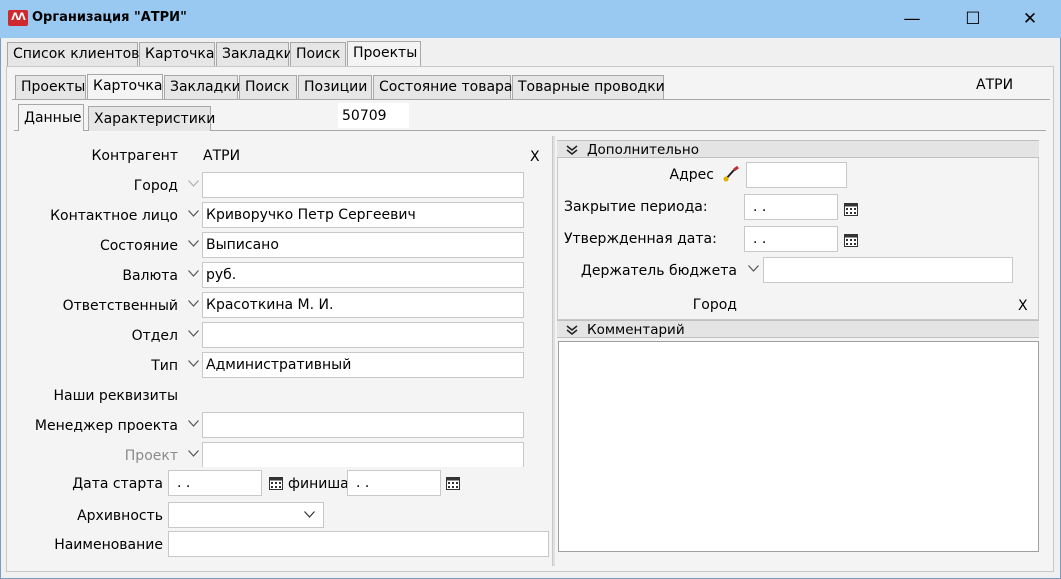 This screenshot has height=579, width=1061. What do you see at coordinates (155, 186) in the screenshot?
I see `city-label: Город` at bounding box center [155, 186].